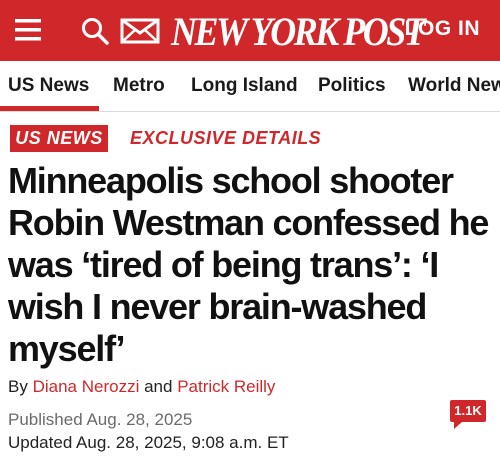  What do you see at coordinates (454, 86) in the screenshot?
I see `nav-item-world-news: World New` at bounding box center [454, 86].